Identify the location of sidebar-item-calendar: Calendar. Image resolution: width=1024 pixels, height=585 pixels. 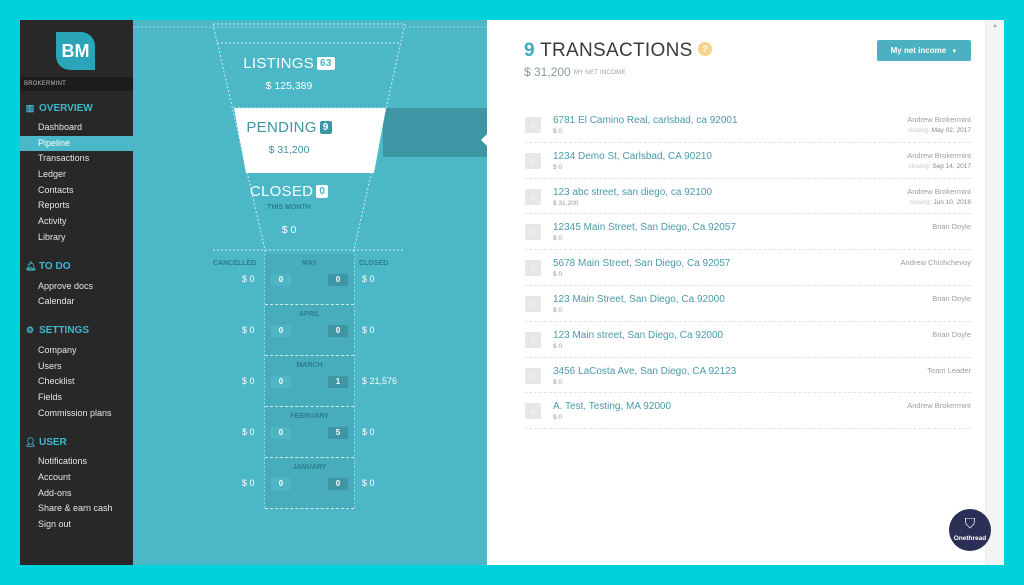
(76, 302).